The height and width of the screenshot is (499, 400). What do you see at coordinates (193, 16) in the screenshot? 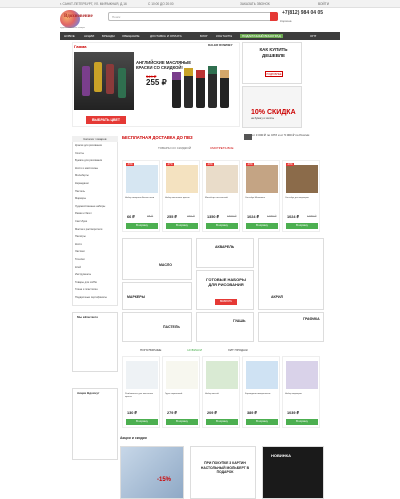
I see `search-input: Поиск` at bounding box center [193, 16].